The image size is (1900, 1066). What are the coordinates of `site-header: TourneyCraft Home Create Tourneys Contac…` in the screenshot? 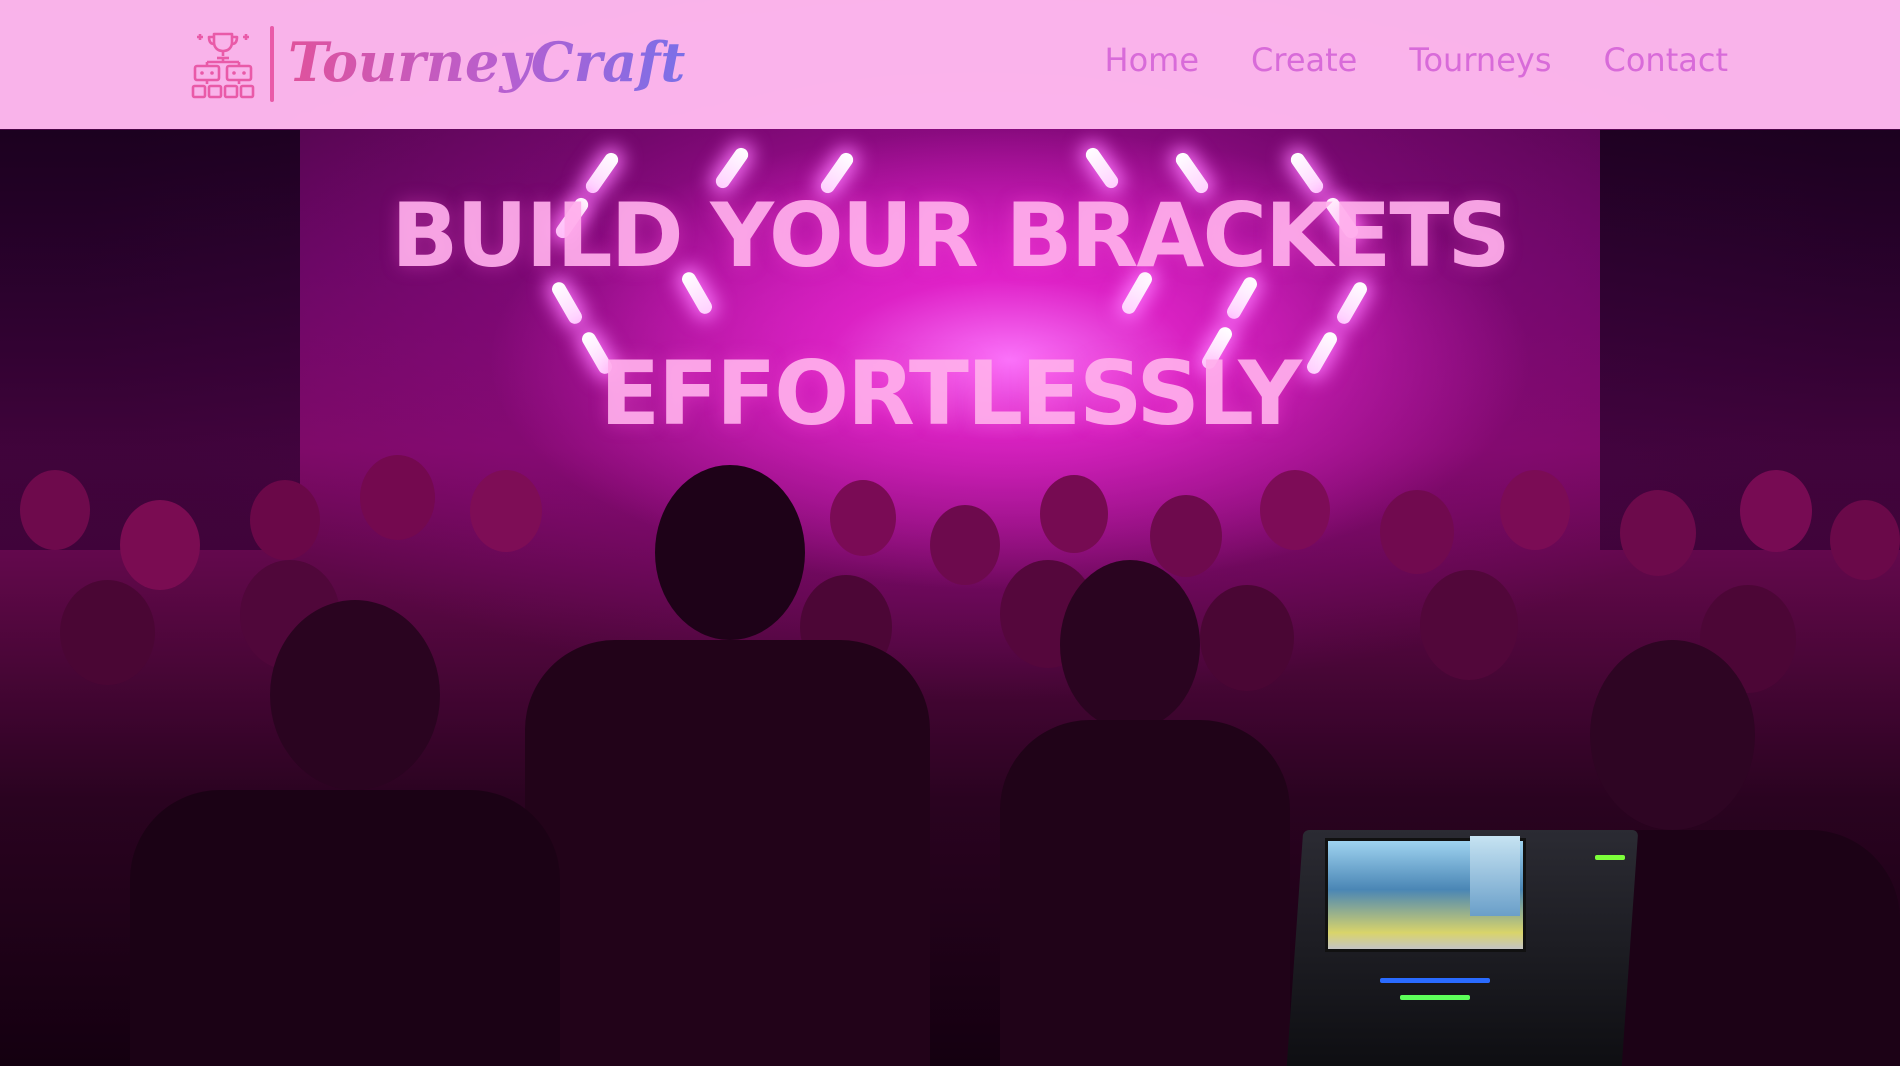 It's located at (950, 64).